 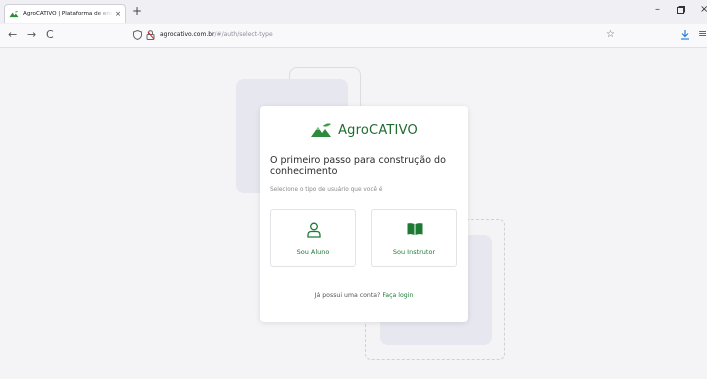 I want to click on user-icon, so click(x=314, y=230).